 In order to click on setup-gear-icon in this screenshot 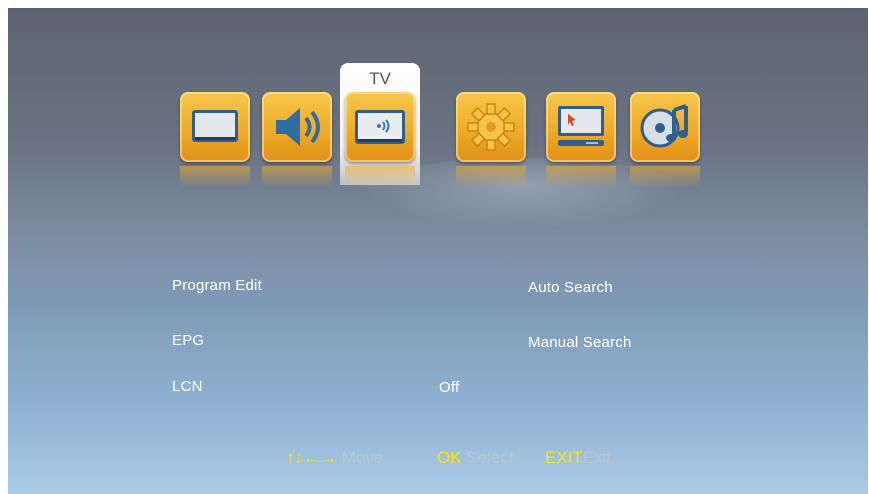, I will do `click(491, 127)`.